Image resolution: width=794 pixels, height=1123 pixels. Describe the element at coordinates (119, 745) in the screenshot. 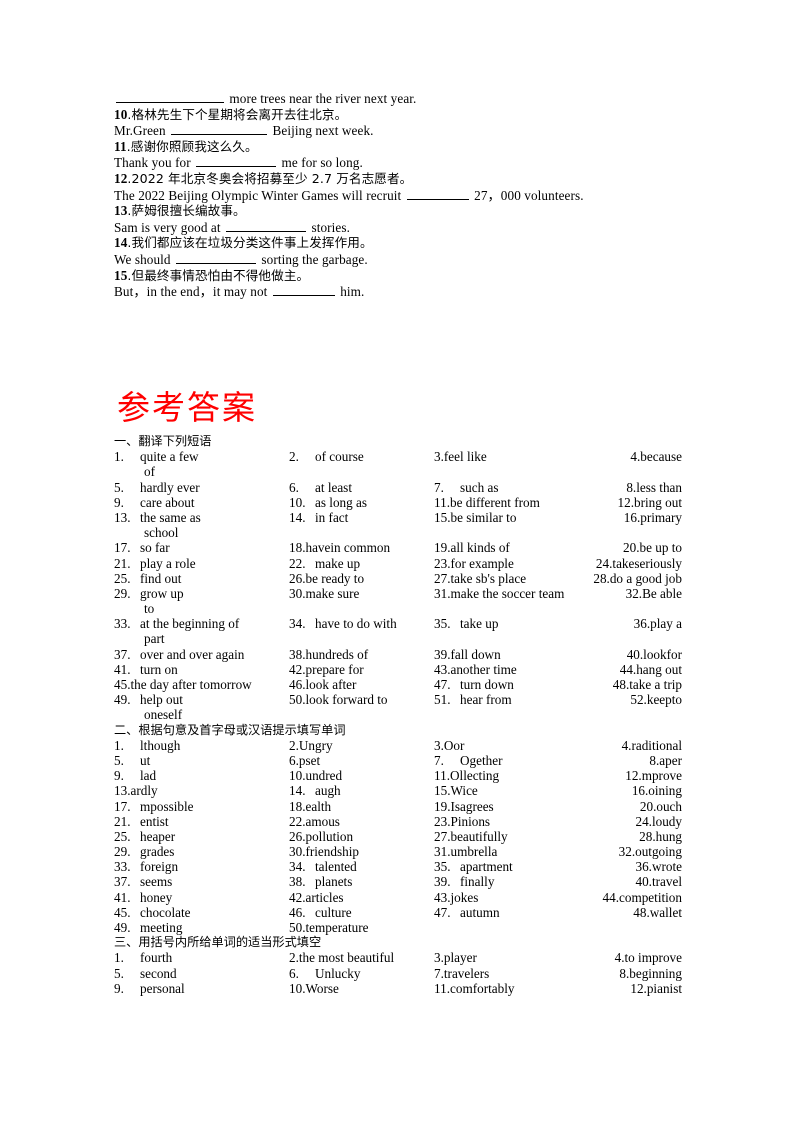

I see `answer-index: 1.` at that location.